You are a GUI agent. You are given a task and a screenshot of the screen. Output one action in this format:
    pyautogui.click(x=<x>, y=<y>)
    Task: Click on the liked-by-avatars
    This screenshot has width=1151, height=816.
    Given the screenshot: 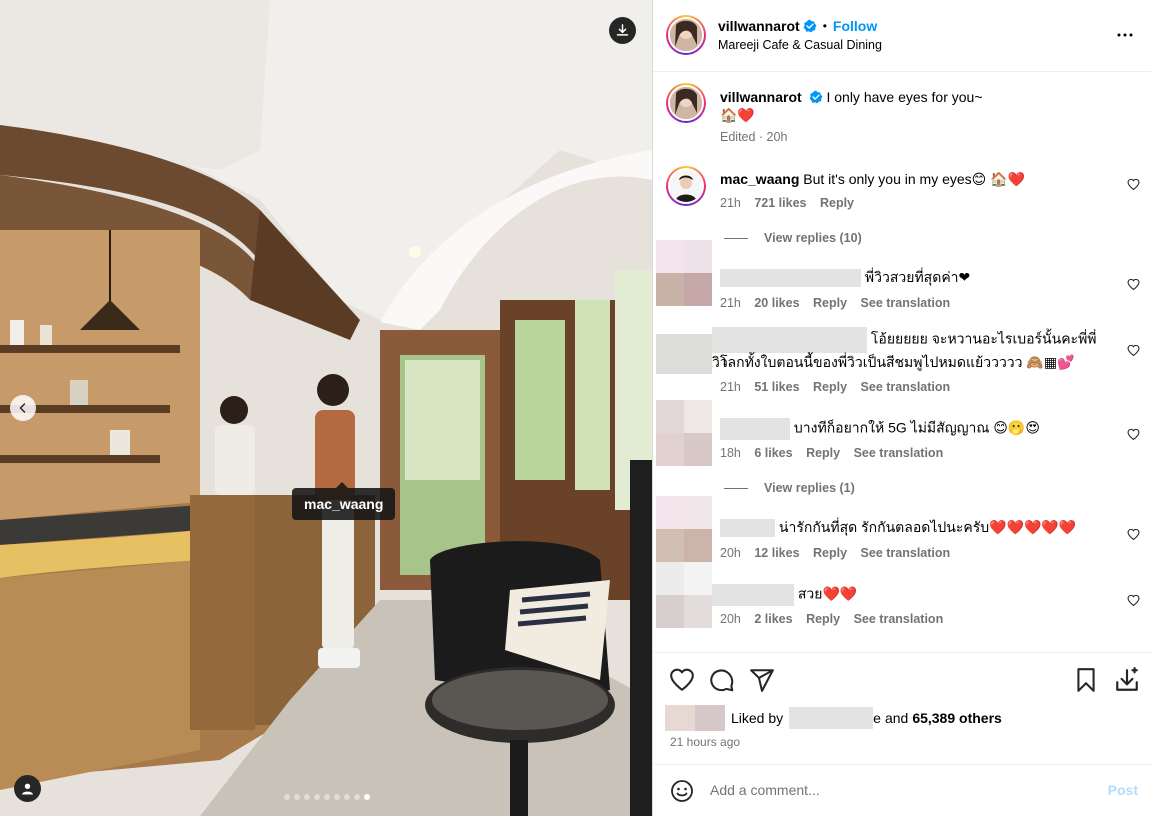 What is the action you would take?
    pyautogui.click(x=695, y=718)
    